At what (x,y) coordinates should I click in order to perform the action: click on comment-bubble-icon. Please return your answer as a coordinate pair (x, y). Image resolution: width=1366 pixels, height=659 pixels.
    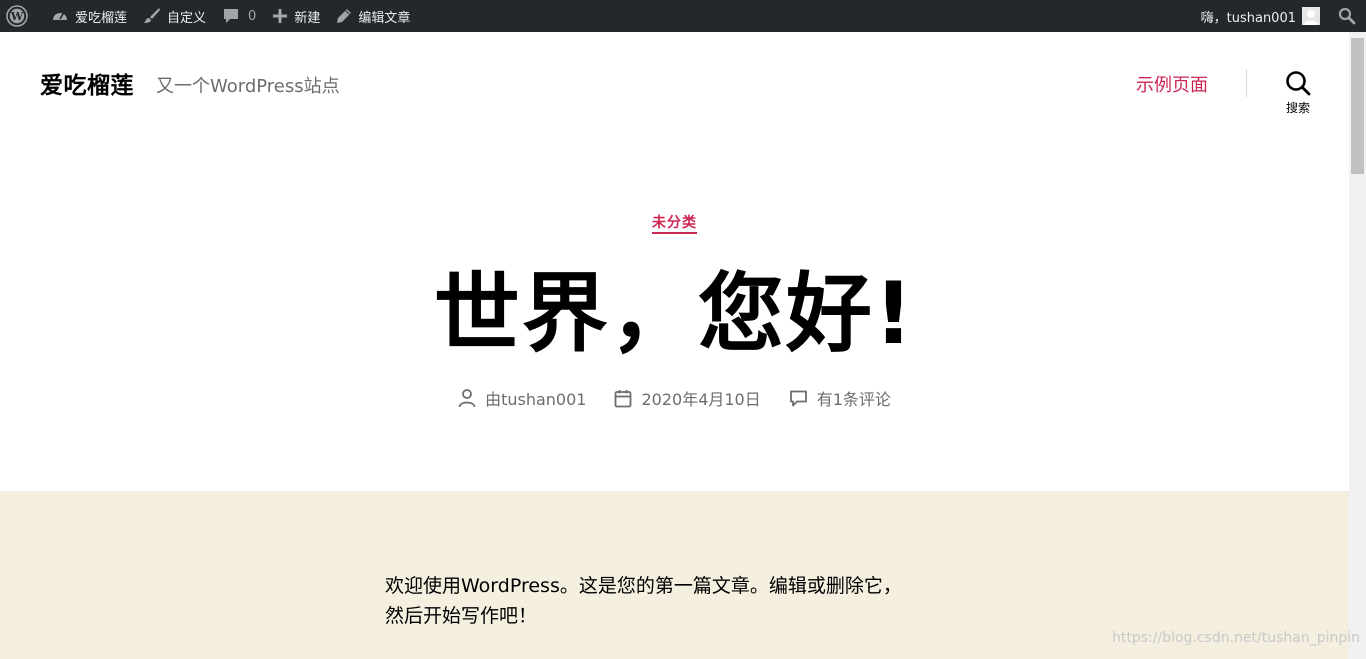
    Looking at the image, I should click on (231, 16).